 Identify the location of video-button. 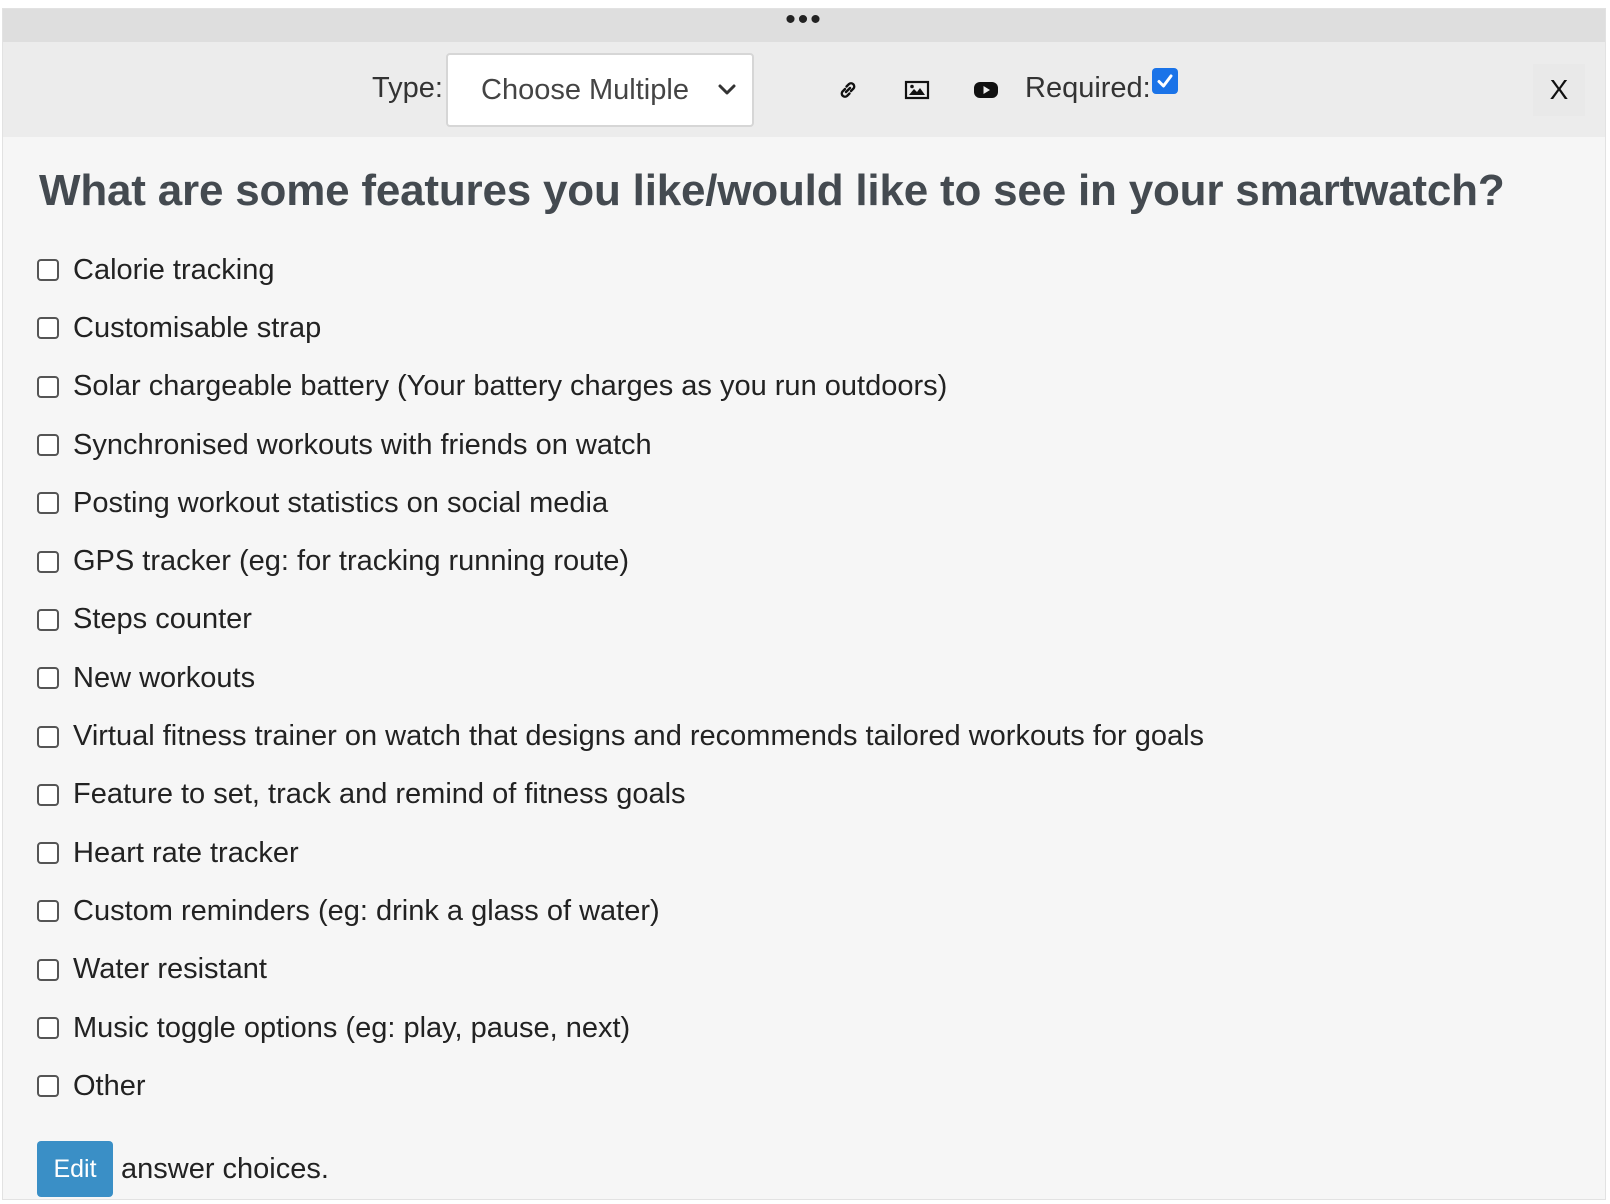
(986, 90).